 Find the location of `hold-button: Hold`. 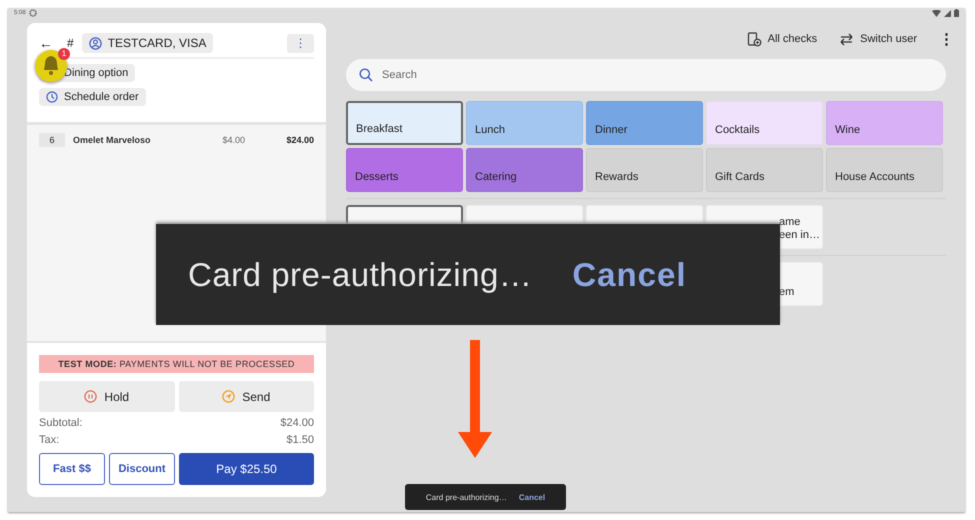

hold-button: Hold is located at coordinates (106, 396).